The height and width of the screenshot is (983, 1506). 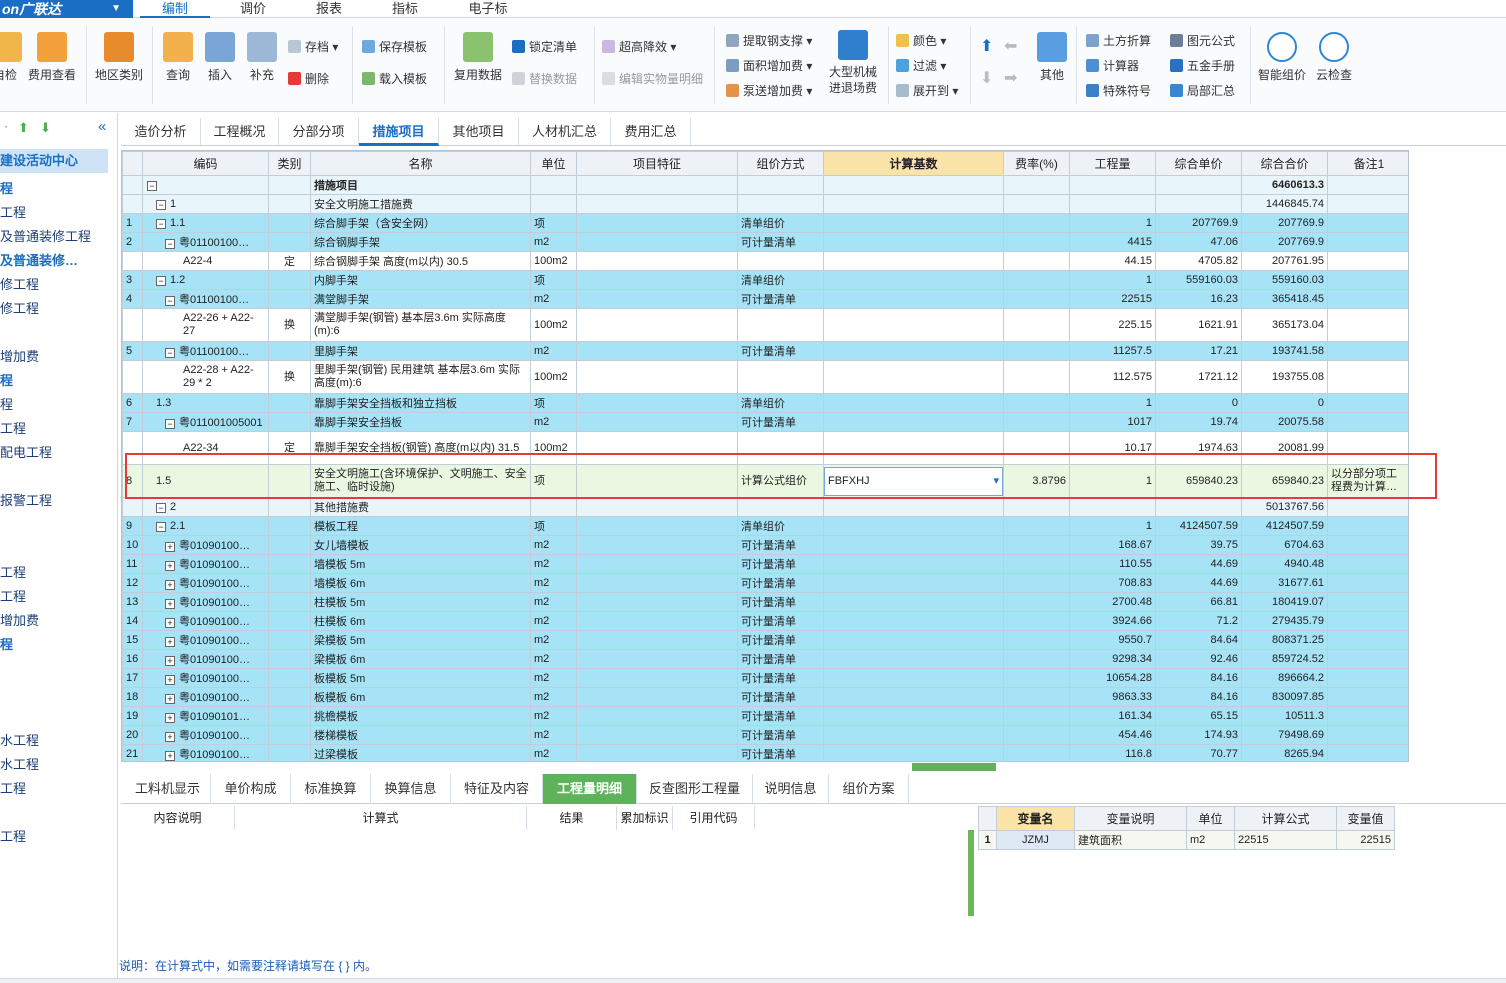 I want to click on row-total: 808371.25, so click(x=1284, y=640).